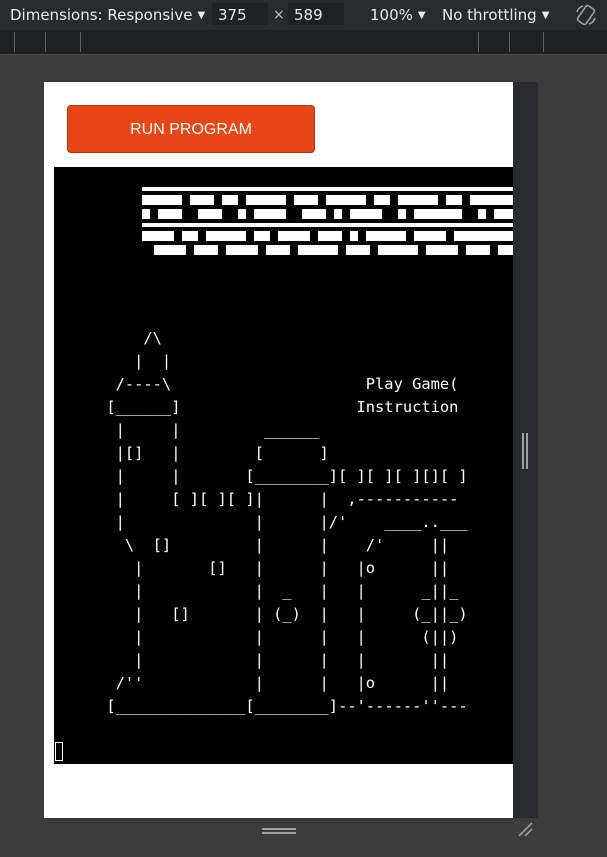 Image resolution: width=607 pixels, height=857 pixels. I want to click on throttling-dropdown: No throttling ▼, so click(495, 15).